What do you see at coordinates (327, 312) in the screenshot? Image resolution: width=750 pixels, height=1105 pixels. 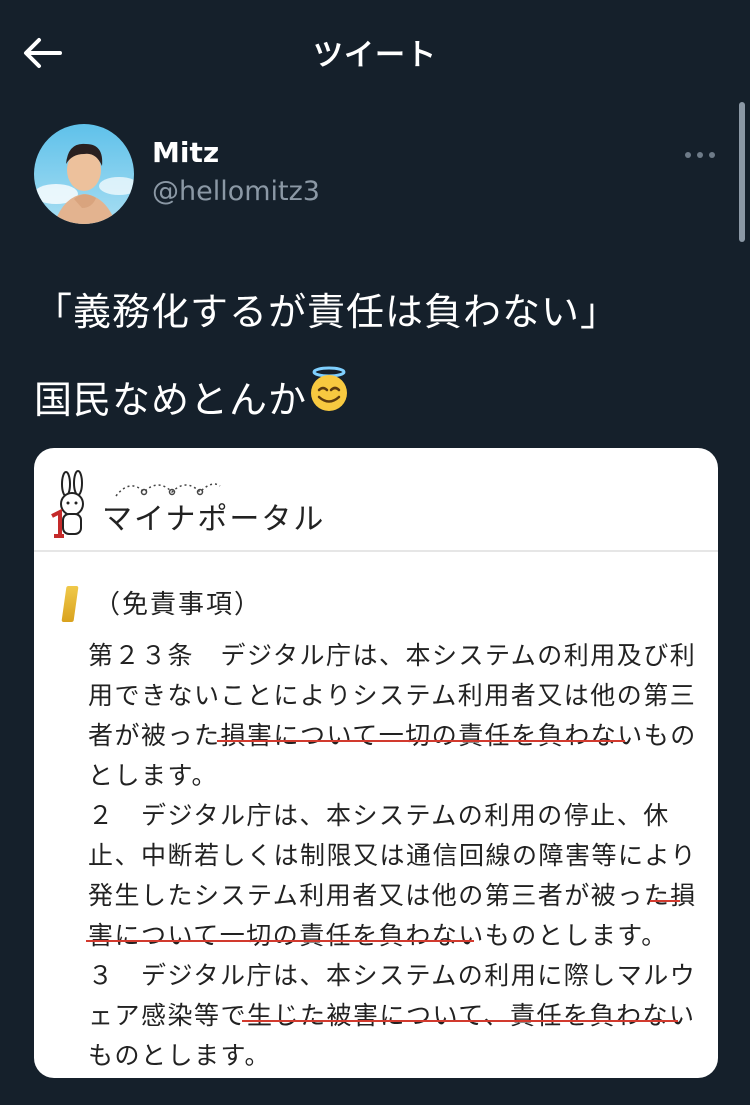 I see `tweet-line-1: 「義務化するが責任は負わない」` at bounding box center [327, 312].